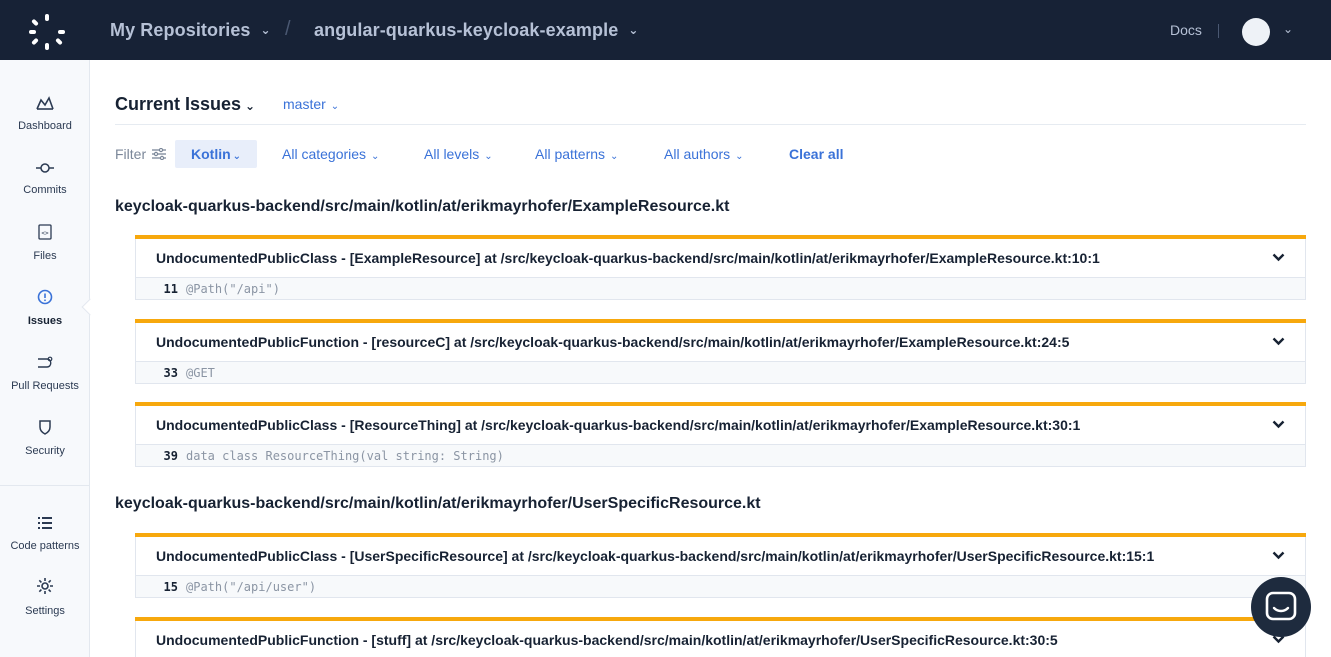 This screenshot has height=657, width=1331. I want to click on categories-filter: All categories ⌄, so click(330, 154).